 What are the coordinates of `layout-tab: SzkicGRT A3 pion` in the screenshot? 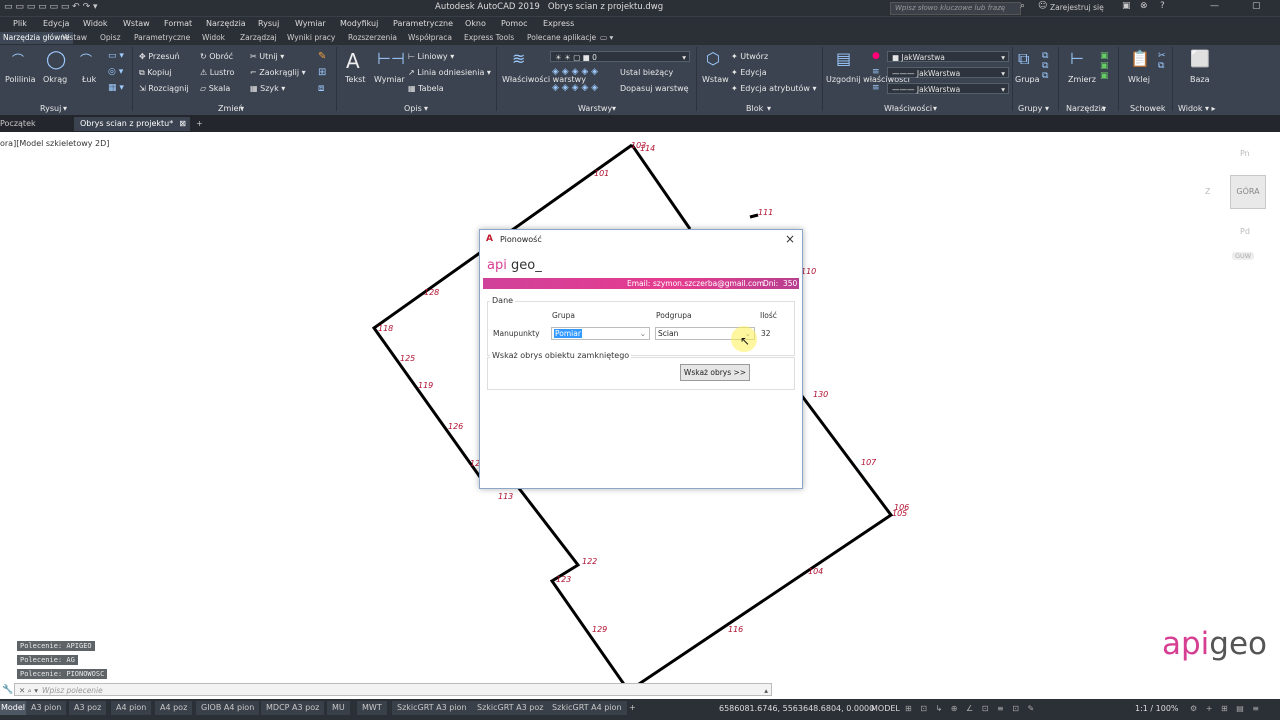 It's located at (432, 708).